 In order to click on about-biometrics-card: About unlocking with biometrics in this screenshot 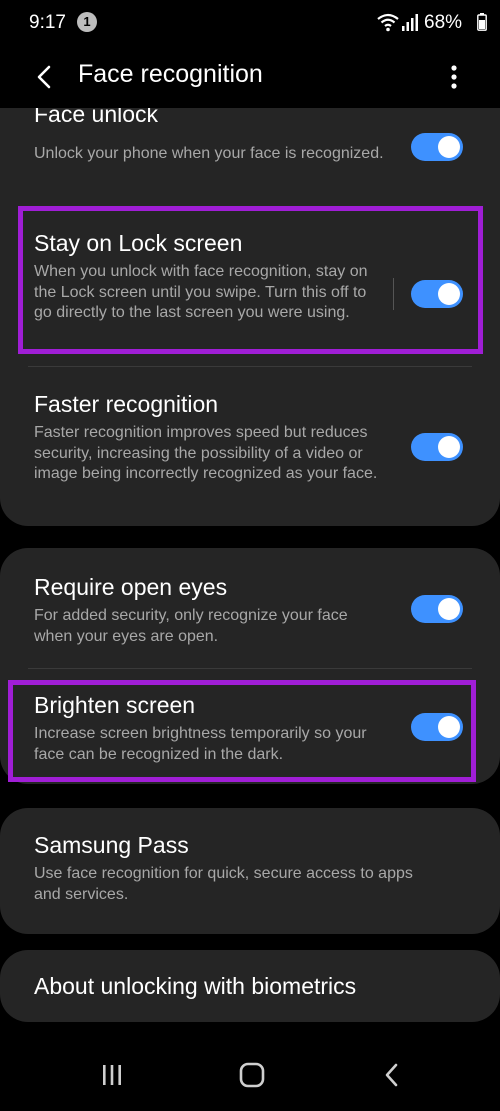, I will do `click(250, 986)`.